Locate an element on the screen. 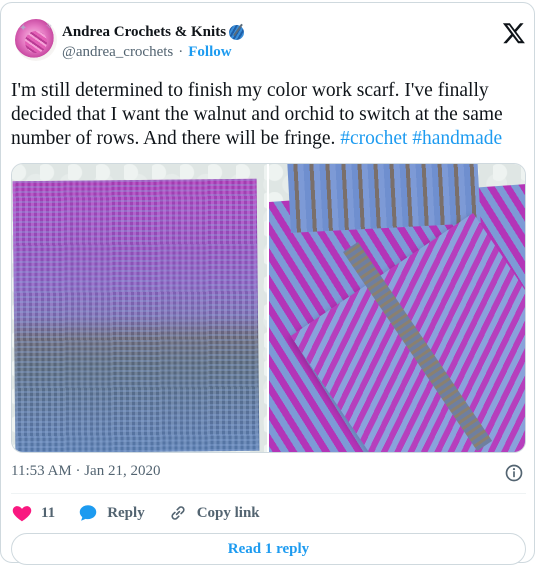  author-handle-row: @andrea_crochets · Follow is located at coordinates (147, 52).